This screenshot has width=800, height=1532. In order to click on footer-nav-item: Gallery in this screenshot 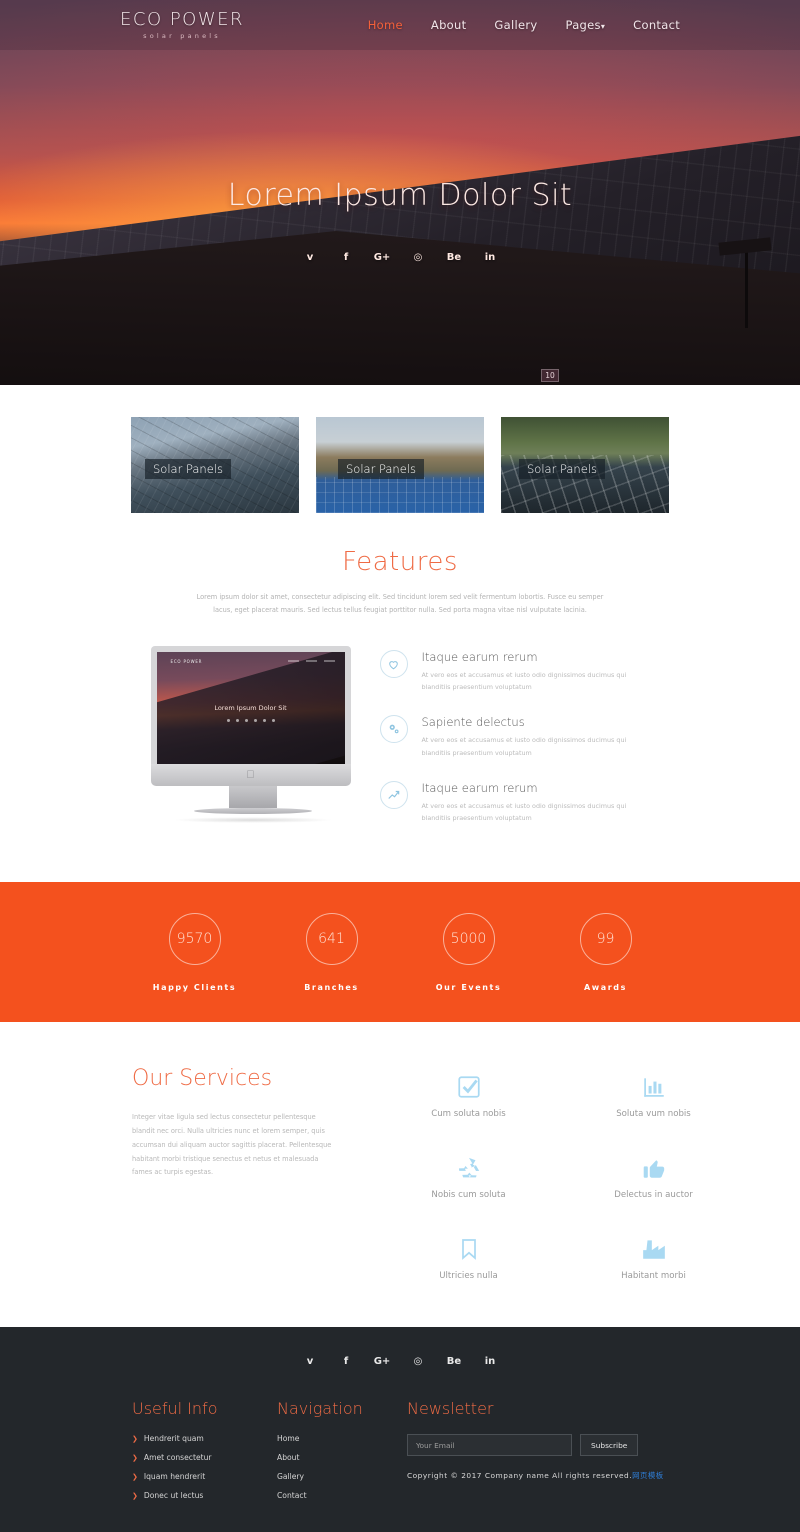, I will do `click(342, 1476)`.